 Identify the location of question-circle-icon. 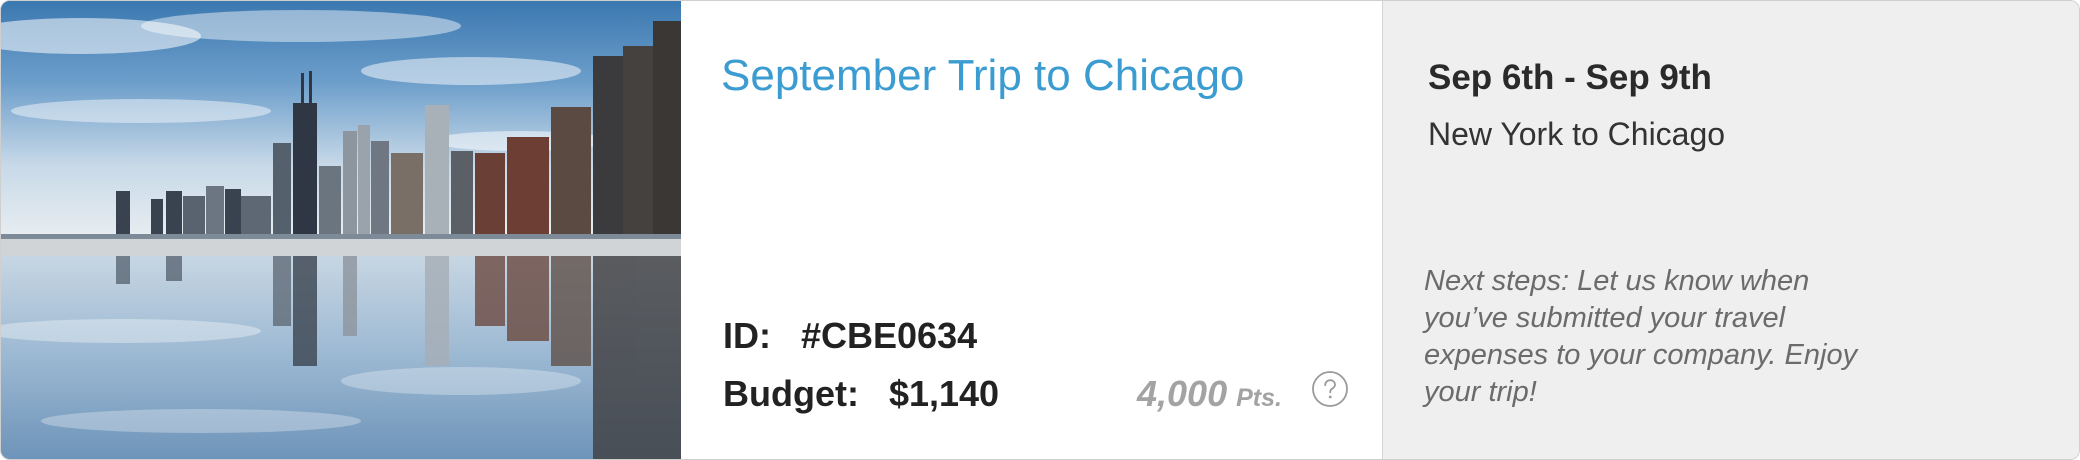
(1330, 389).